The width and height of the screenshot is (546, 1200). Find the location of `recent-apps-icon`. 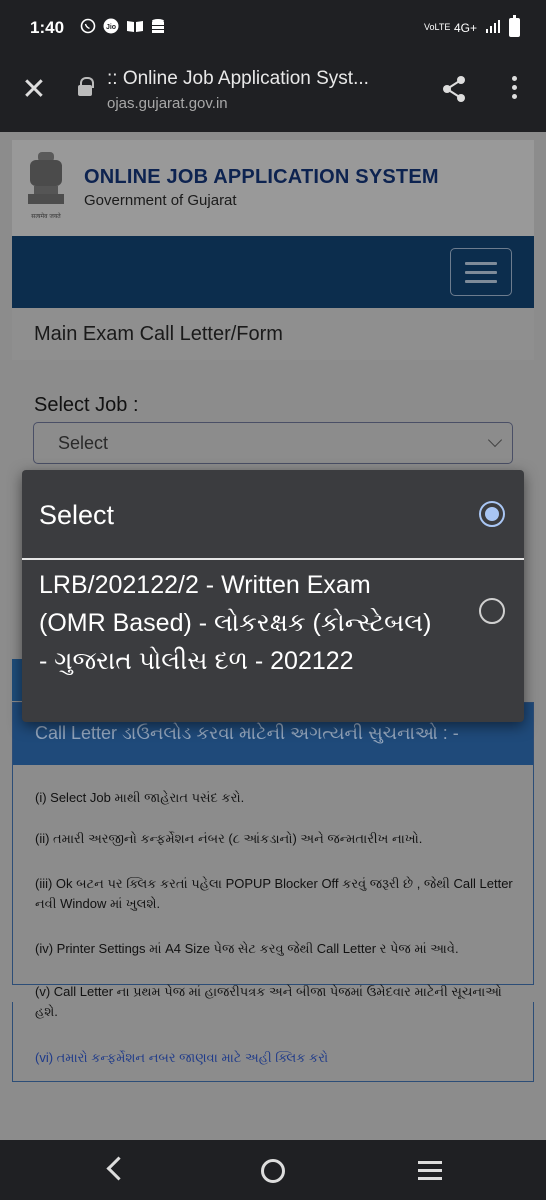

recent-apps-icon is located at coordinates (430, 1171).